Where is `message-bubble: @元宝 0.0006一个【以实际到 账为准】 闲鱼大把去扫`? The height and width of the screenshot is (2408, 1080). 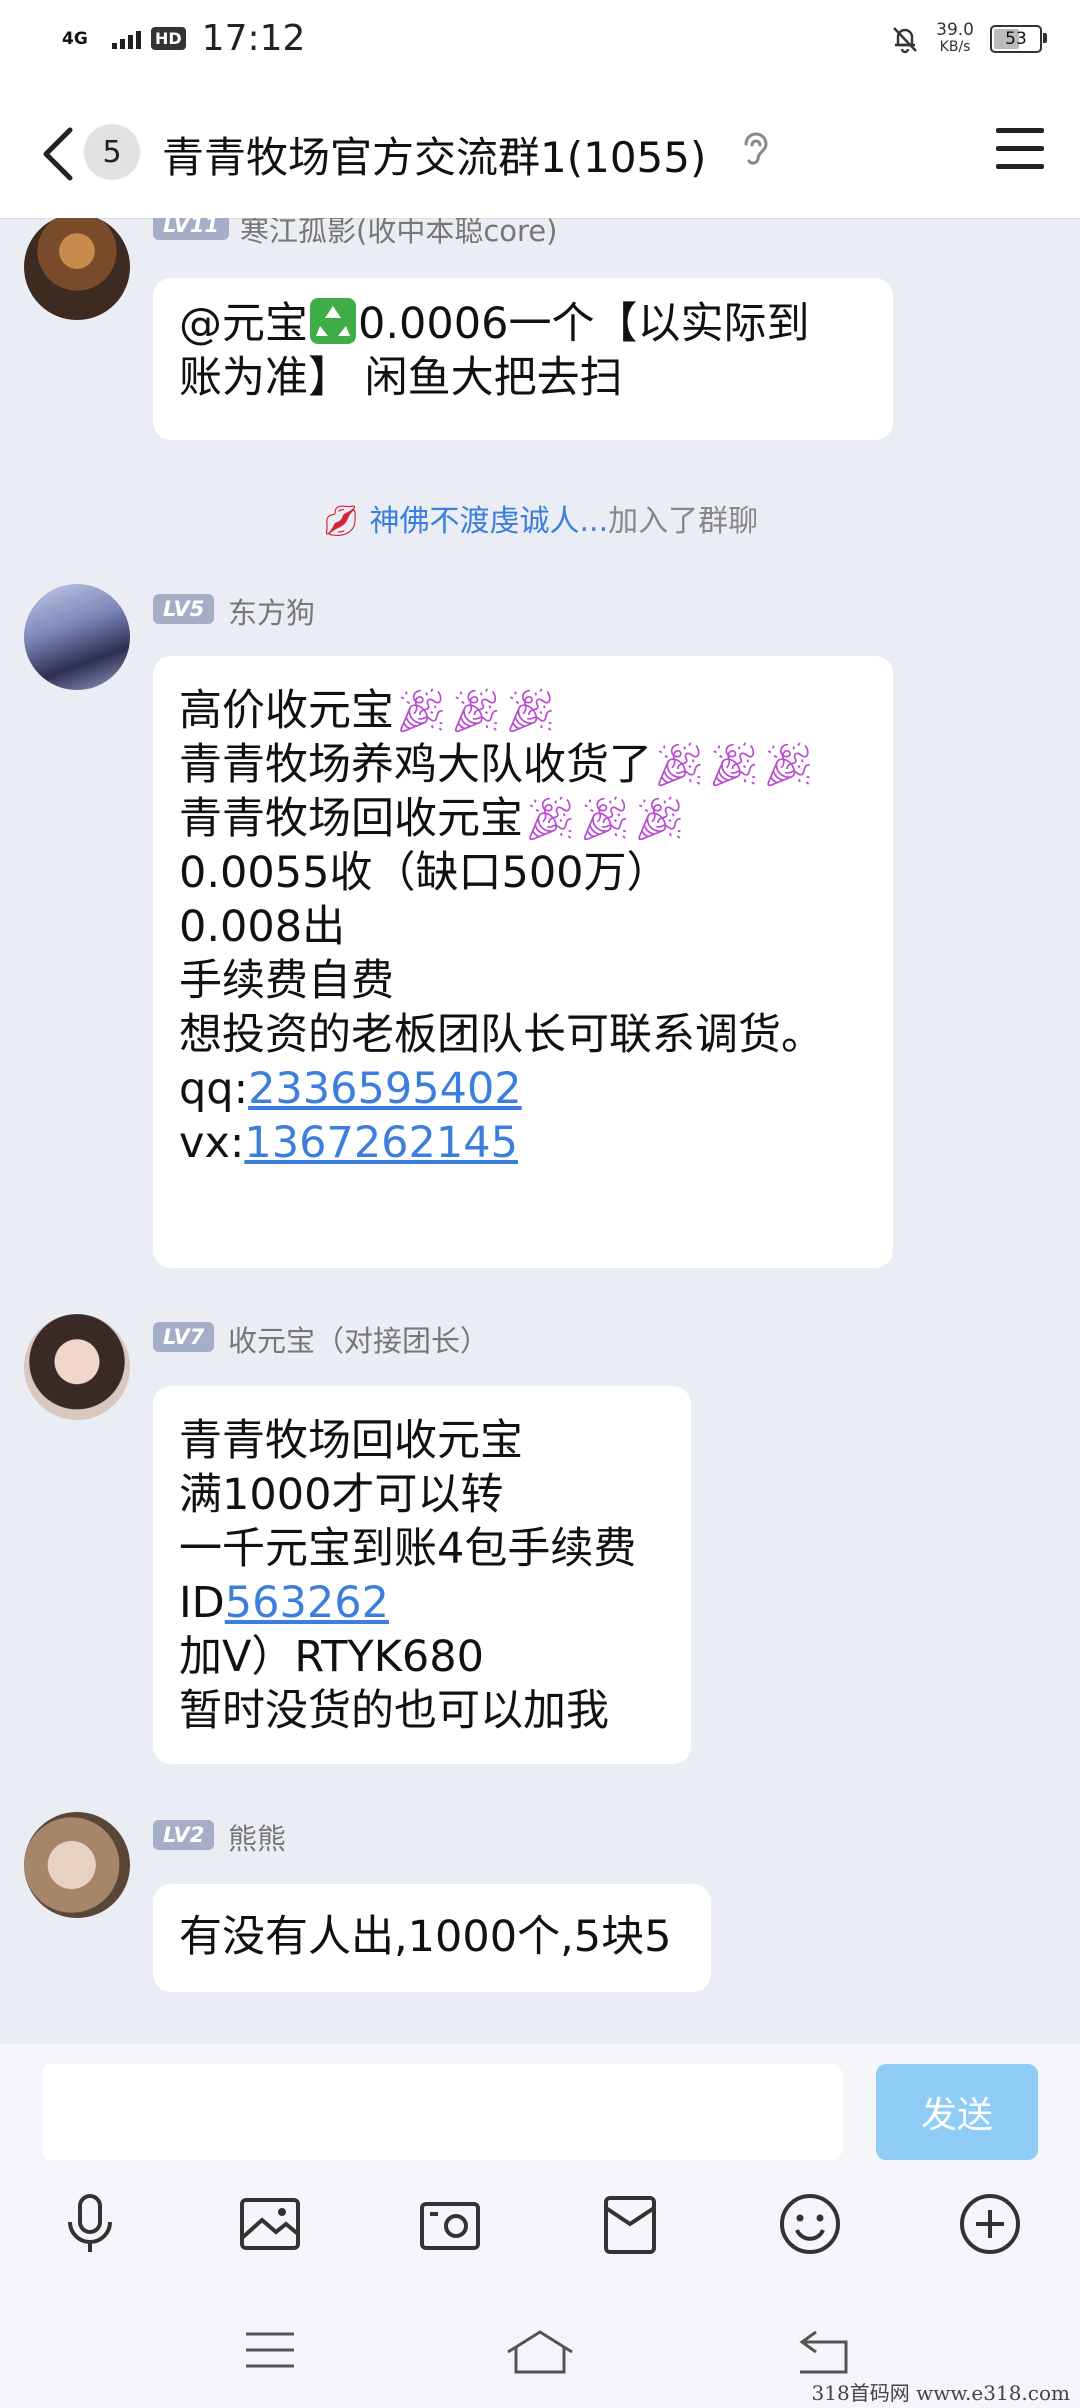 message-bubble: @元宝 0.0006一个【以实际到 账为准】 闲鱼大把去扫 is located at coordinates (523, 359).